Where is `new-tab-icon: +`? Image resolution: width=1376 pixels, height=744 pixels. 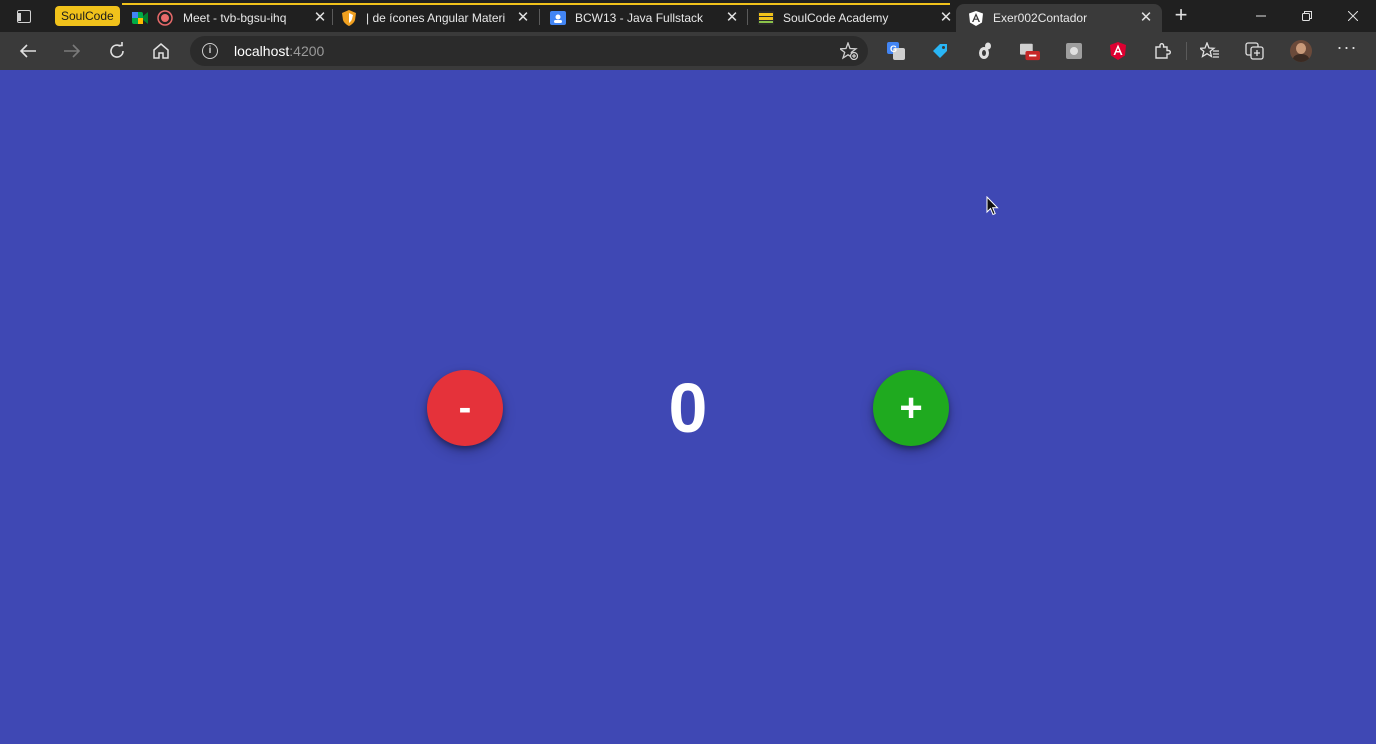 new-tab-icon: + is located at coordinates (1181, 15).